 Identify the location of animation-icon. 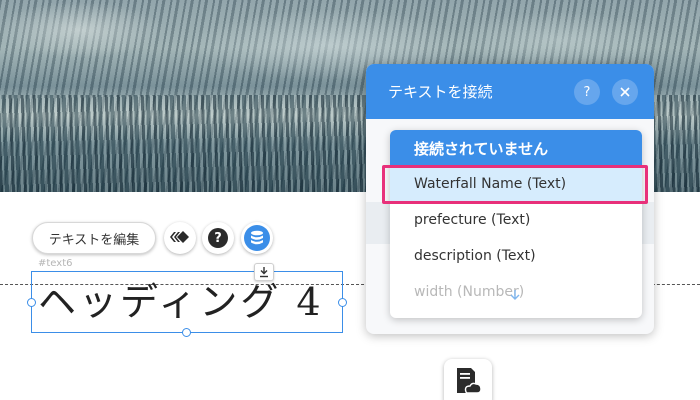
(180, 238).